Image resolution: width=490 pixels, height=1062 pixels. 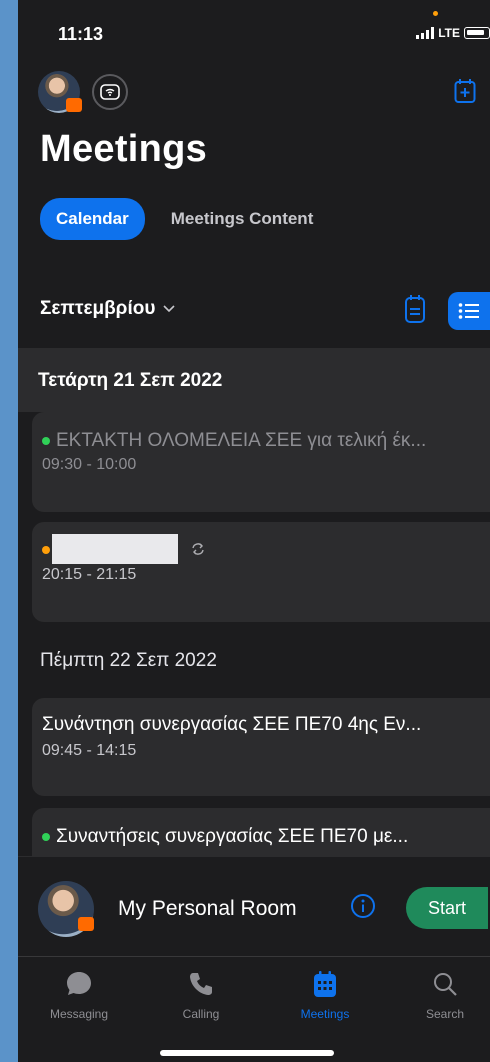 What do you see at coordinates (98, 308) in the screenshot?
I see `month-label: Σεπτεμβρίου` at bounding box center [98, 308].